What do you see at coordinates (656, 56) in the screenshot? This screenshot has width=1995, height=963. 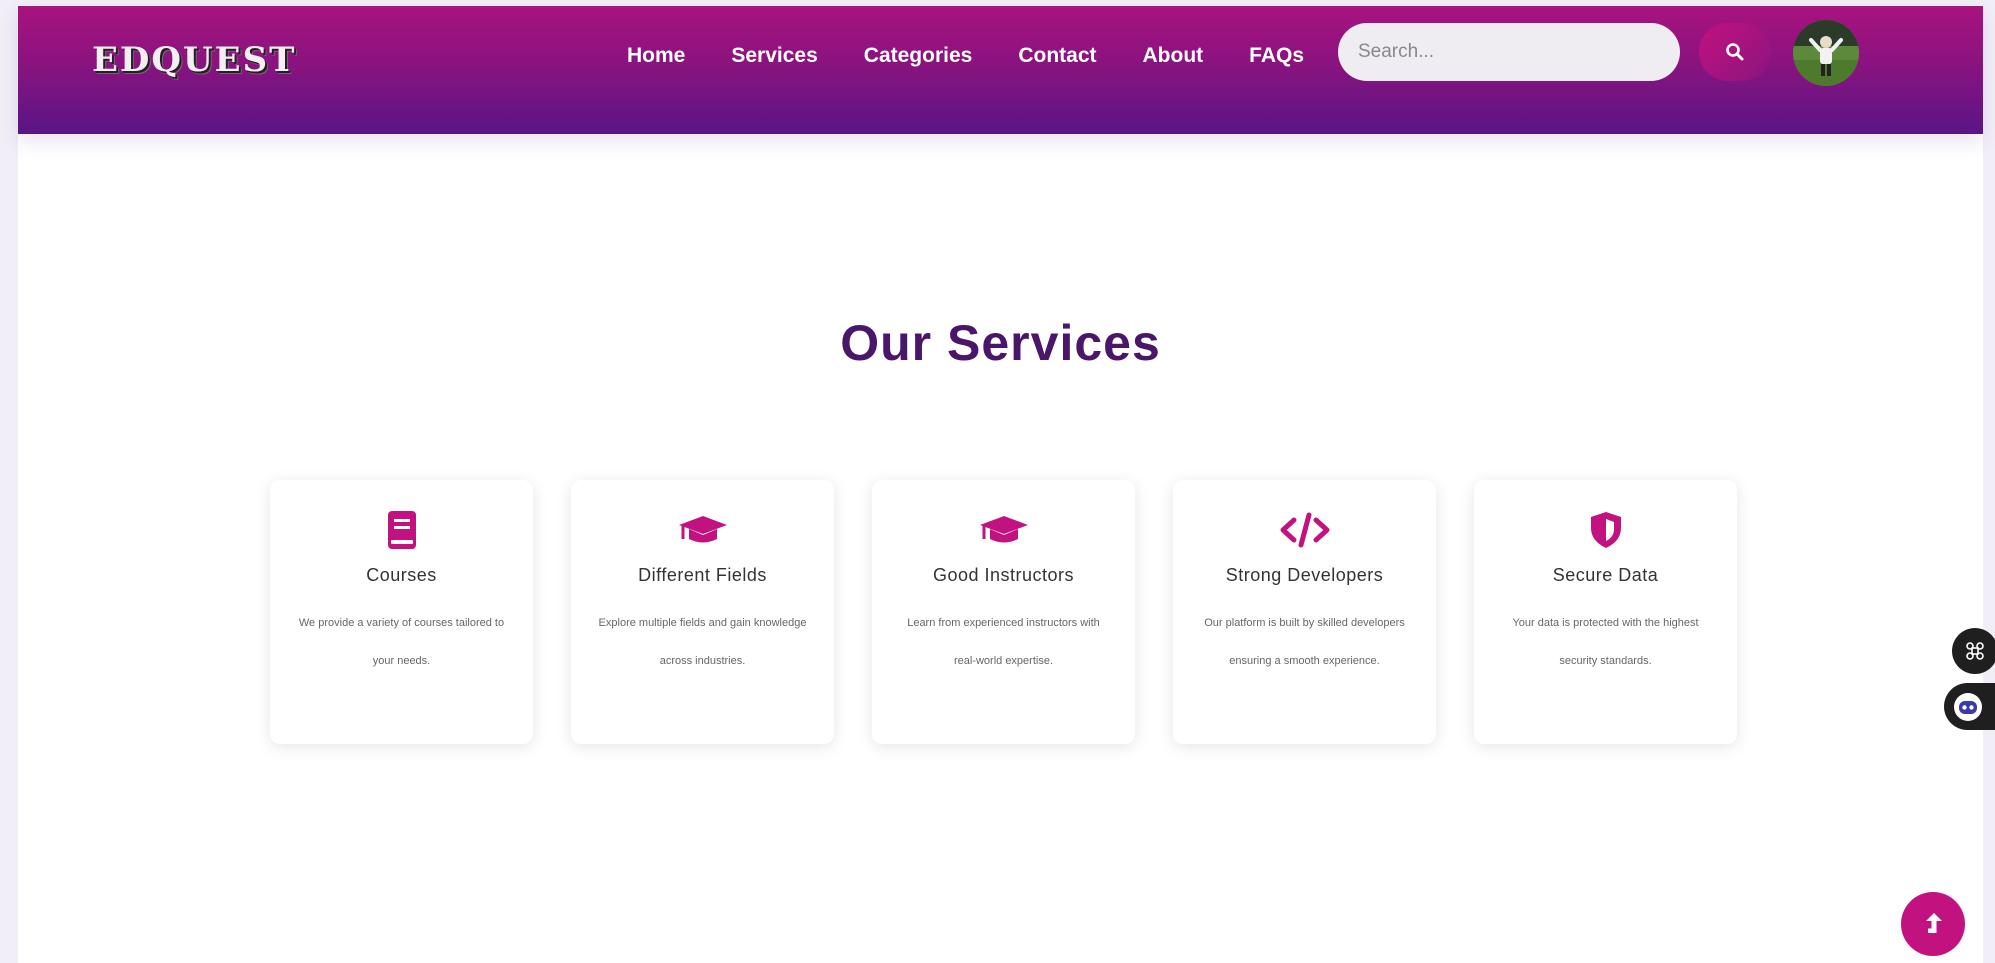 I see `nav-link-home: Home` at bounding box center [656, 56].